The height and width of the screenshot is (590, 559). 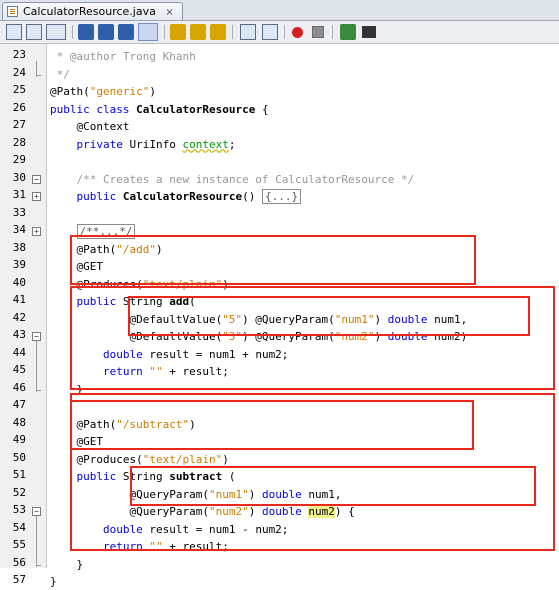 What do you see at coordinates (14, 32) in the screenshot?
I see `source-icon` at bounding box center [14, 32].